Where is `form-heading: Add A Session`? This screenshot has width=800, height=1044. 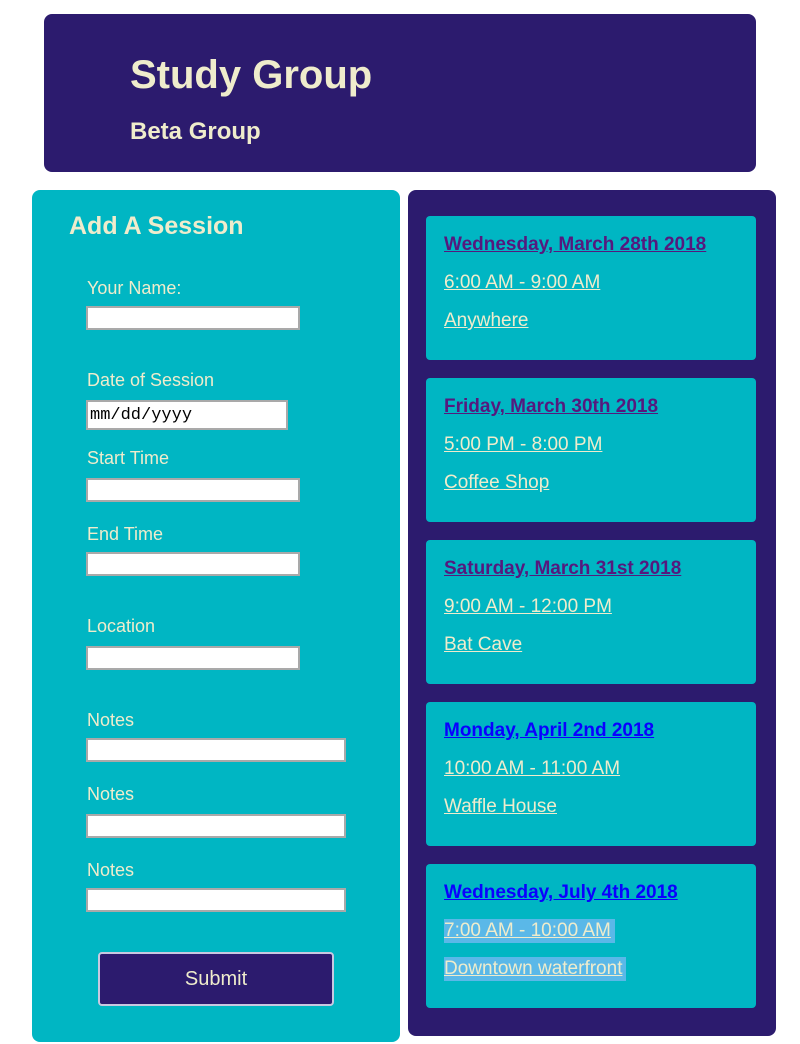
form-heading: Add A Session is located at coordinates (156, 226).